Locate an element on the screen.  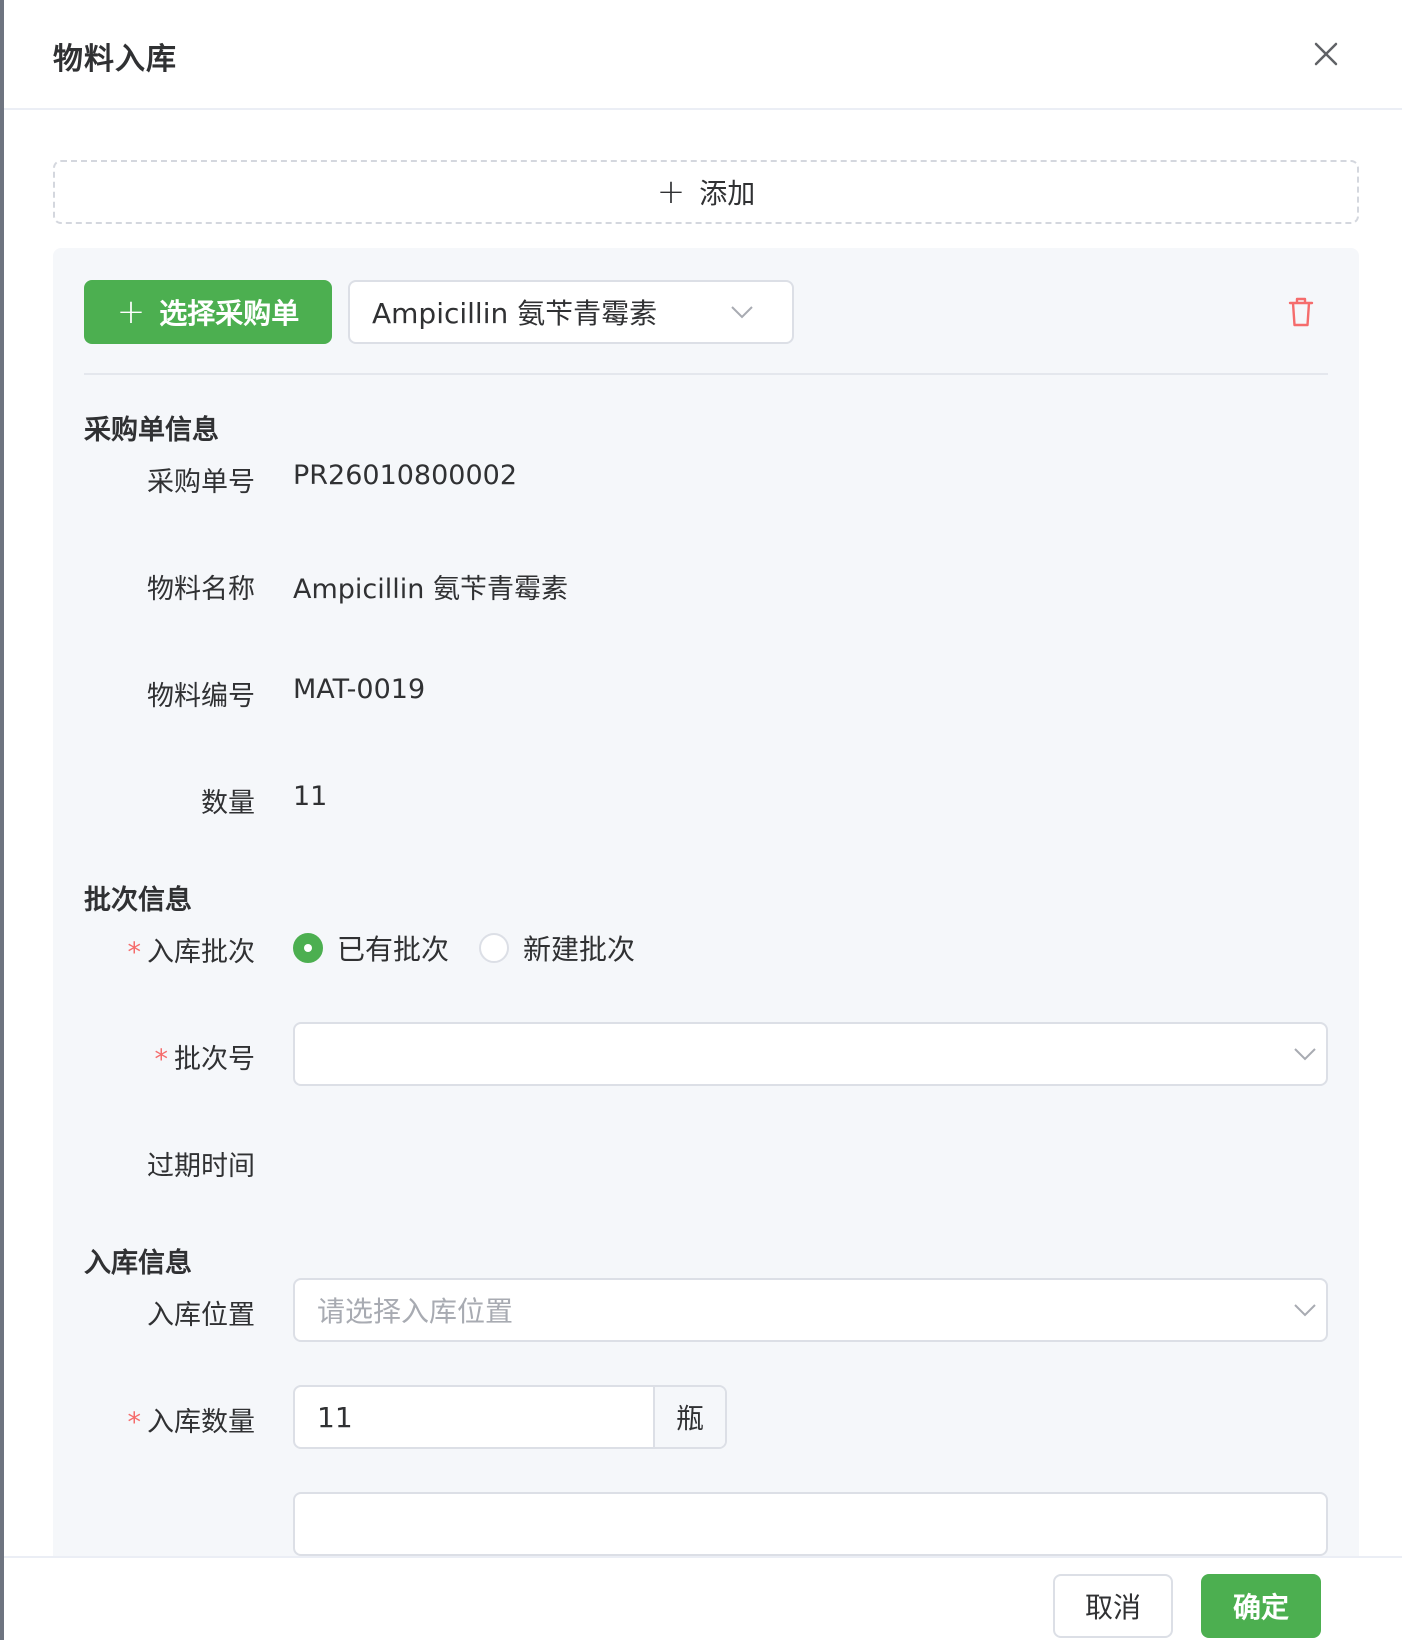
storage-location-placeholder: 请选择入库位置 is located at coordinates (415, 1311).